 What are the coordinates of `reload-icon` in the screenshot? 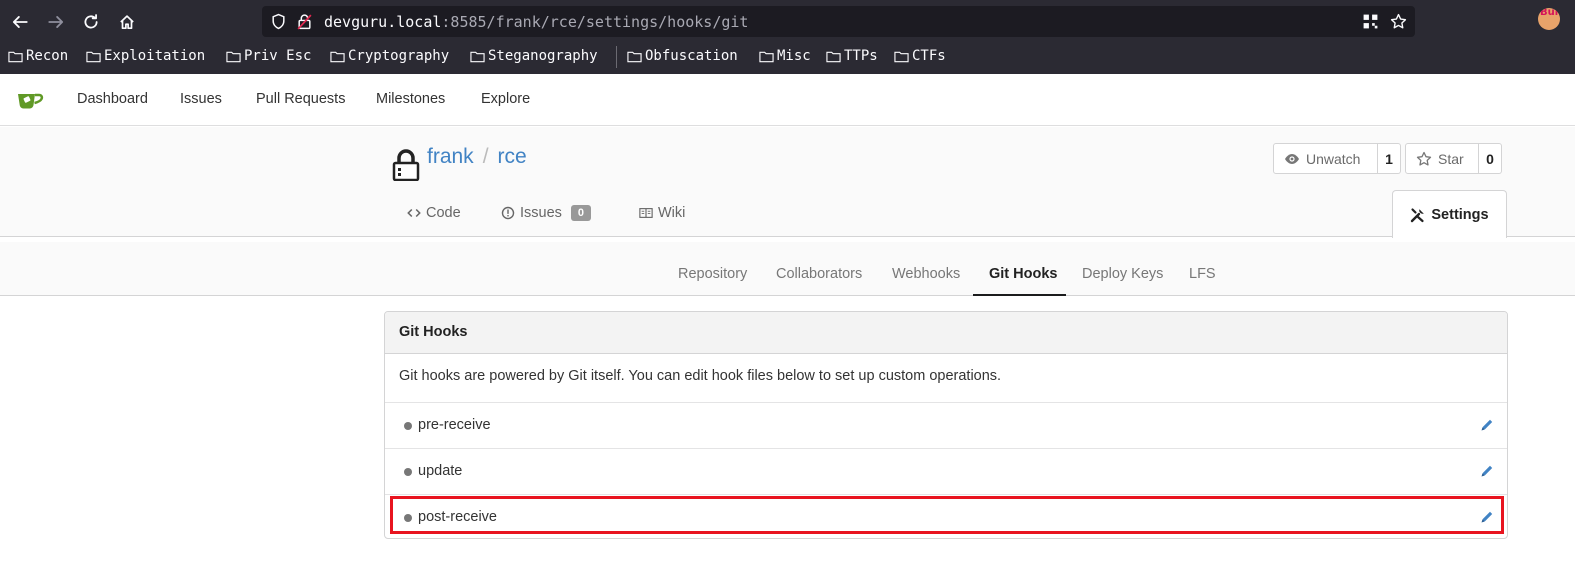 It's located at (91, 21).